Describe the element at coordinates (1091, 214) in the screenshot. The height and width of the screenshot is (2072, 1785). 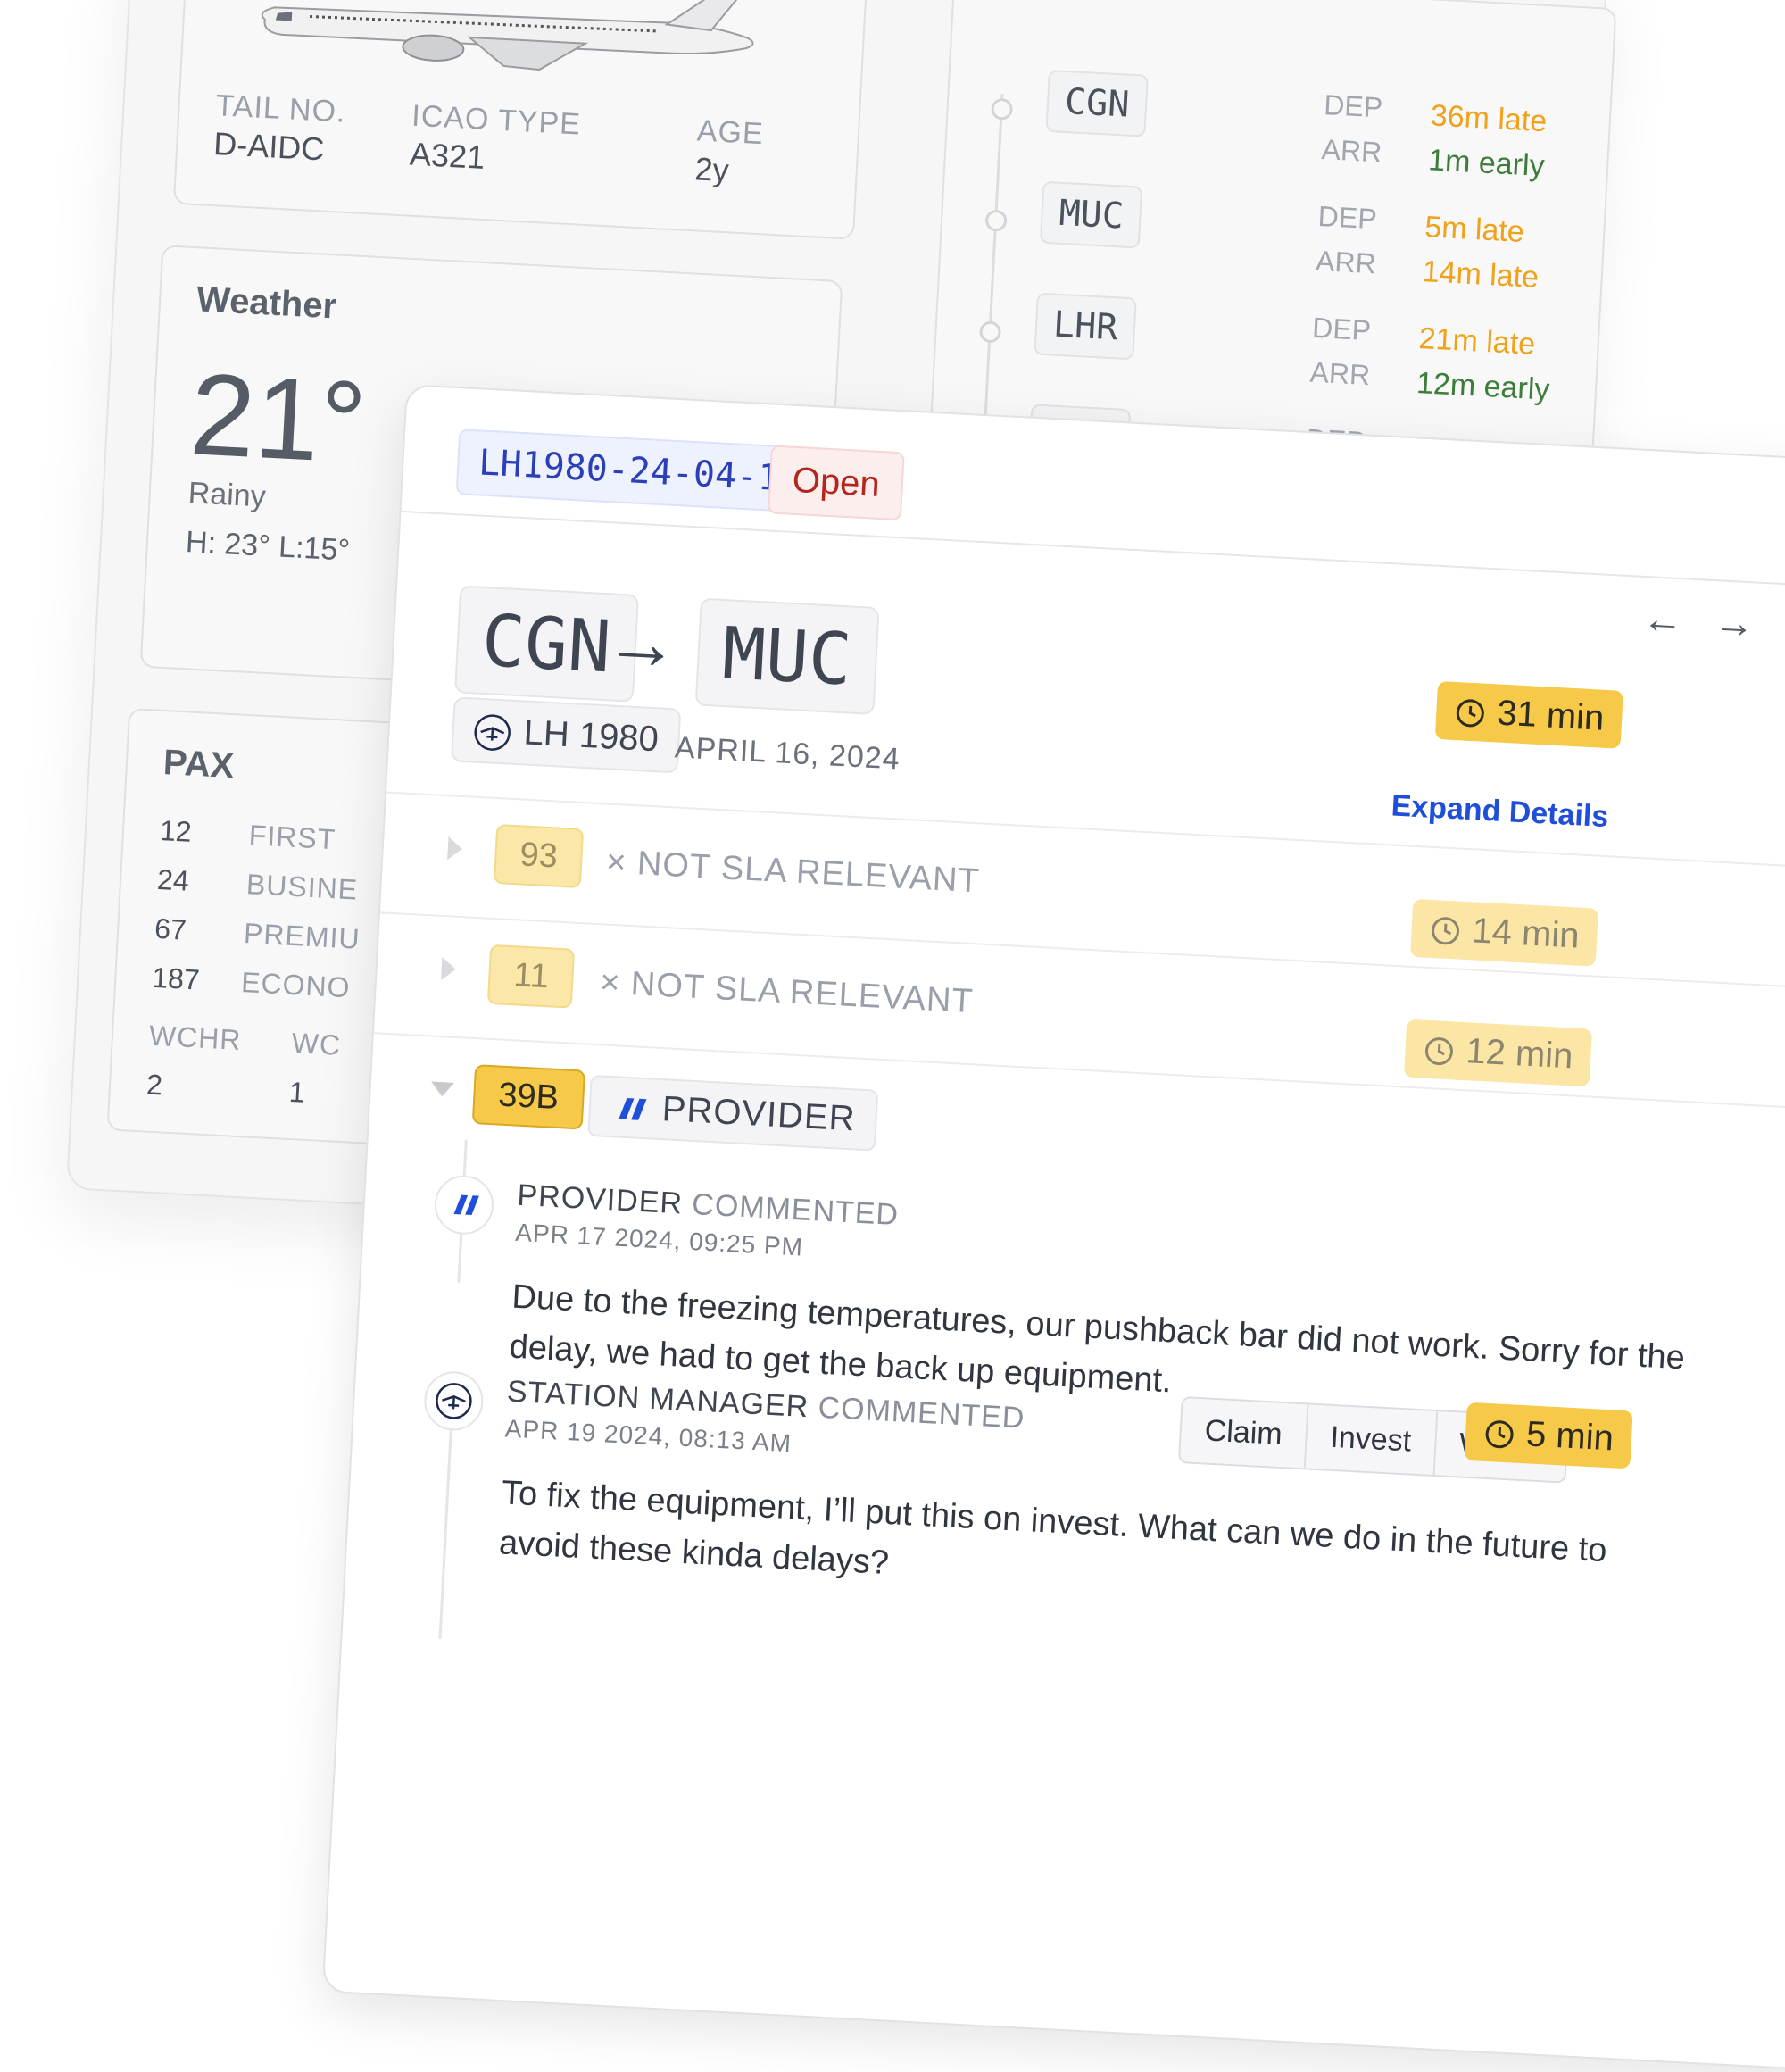
I see `stop-code: MUC` at that location.